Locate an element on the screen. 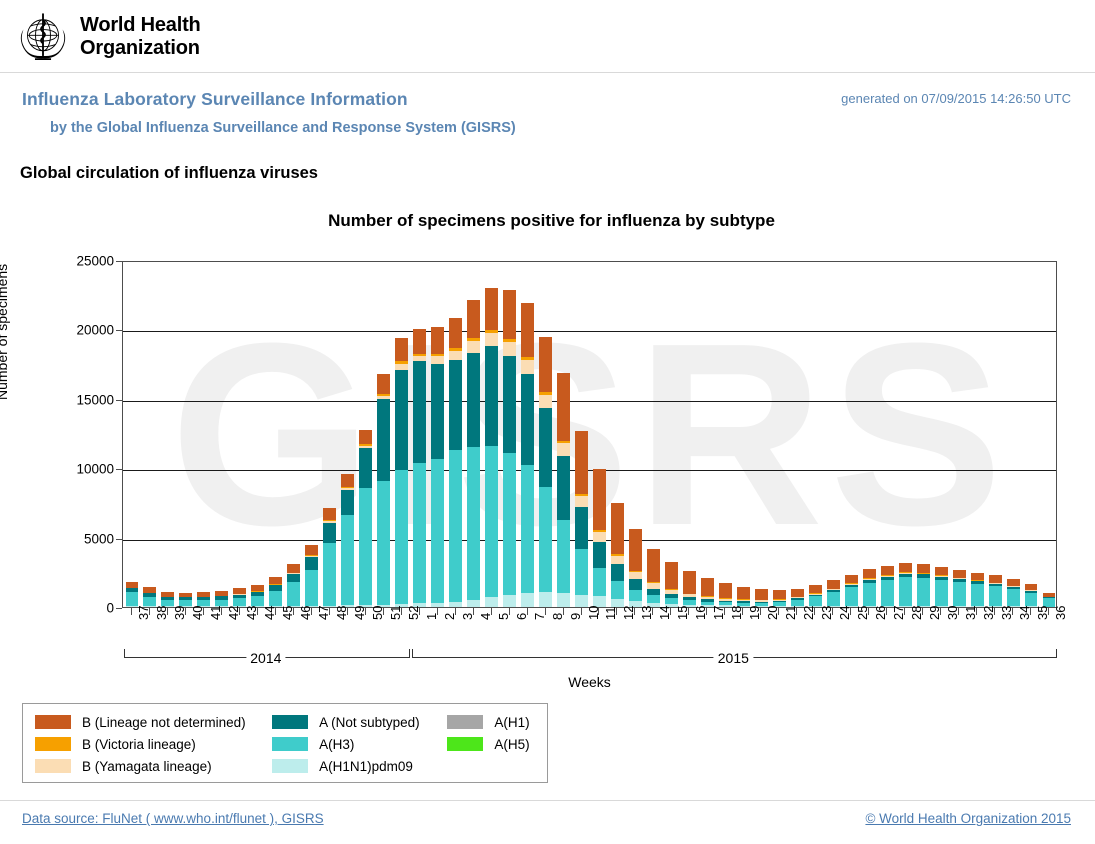 Image resolution: width=1095 pixels, height=844 pixels. page-header: World Health Organization is located at coordinates (547, 36).